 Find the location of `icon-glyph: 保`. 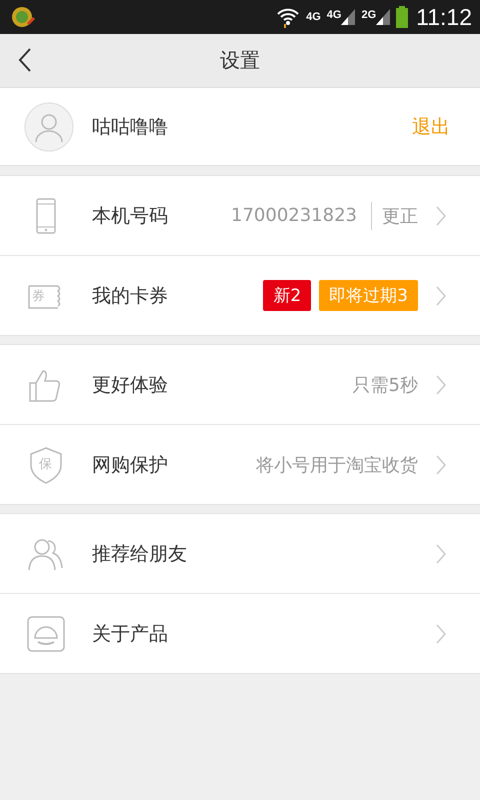

icon-glyph: 保 is located at coordinates (45, 464).